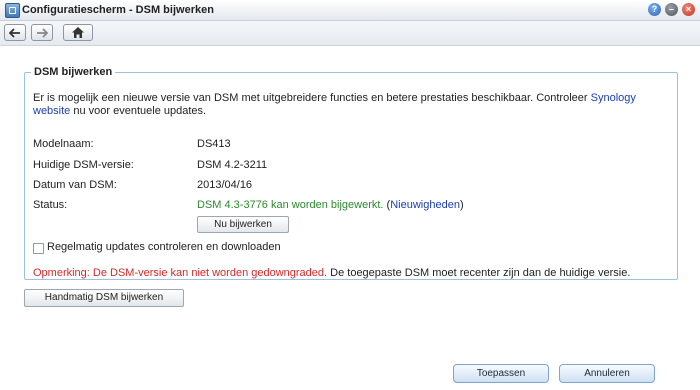 This screenshot has width=700, height=390. What do you see at coordinates (38, 248) in the screenshot?
I see `auto-update-checkbox` at bounding box center [38, 248].